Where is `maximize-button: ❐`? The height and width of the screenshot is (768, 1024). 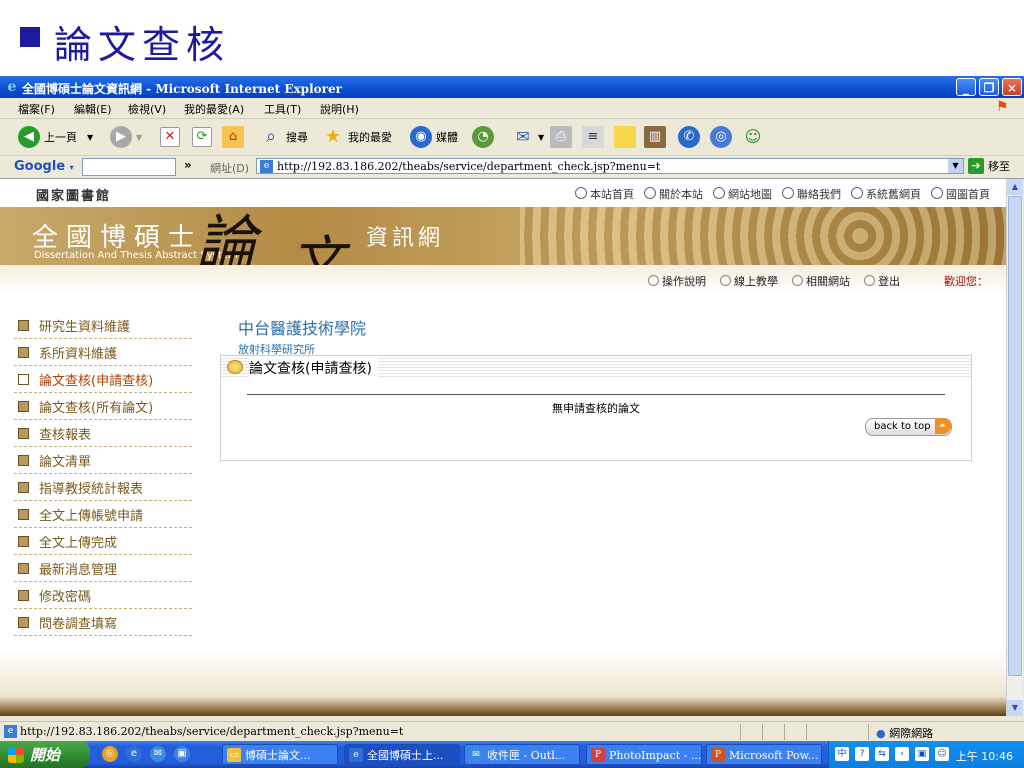
maximize-button: ❐ is located at coordinates (989, 87).